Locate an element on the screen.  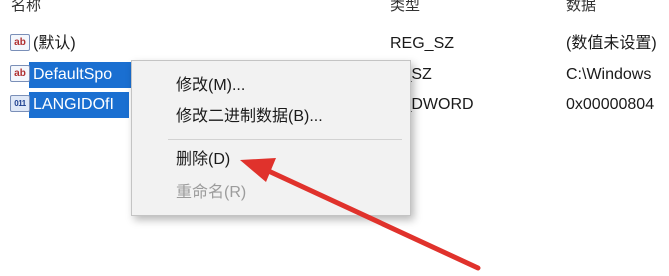
value-data: 0x00000804 is located at coordinates (610, 104).